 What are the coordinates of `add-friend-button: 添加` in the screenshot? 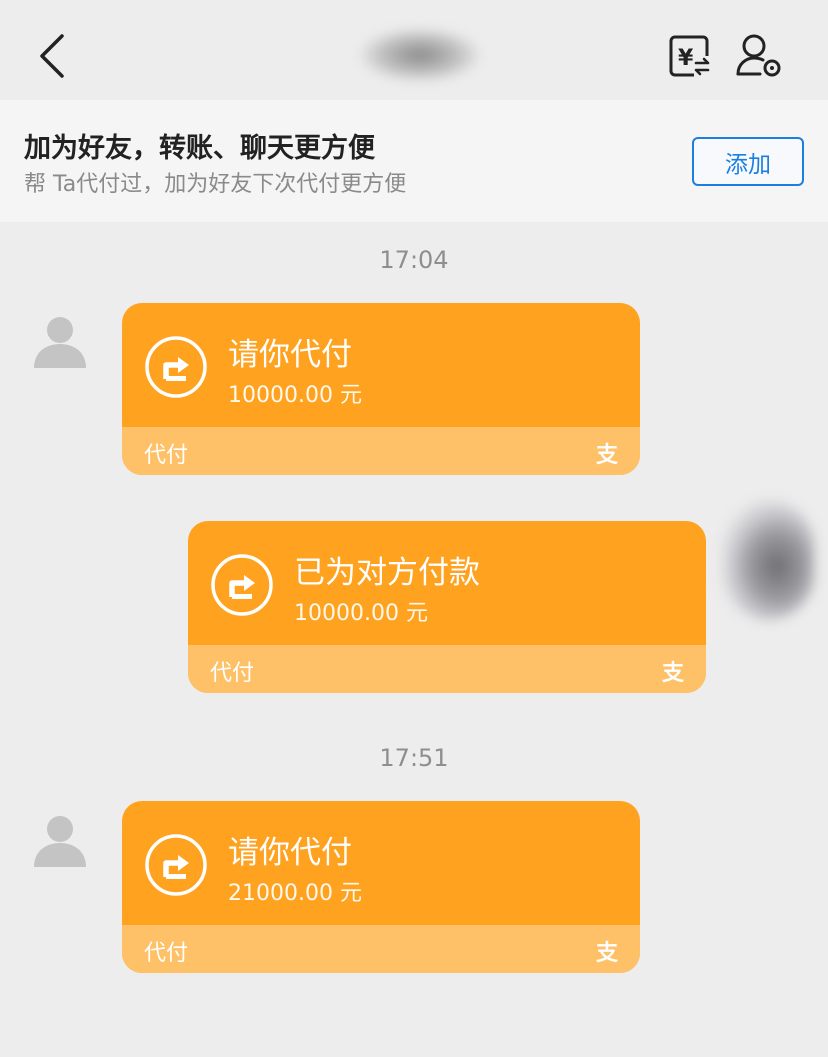 It's located at (748, 161).